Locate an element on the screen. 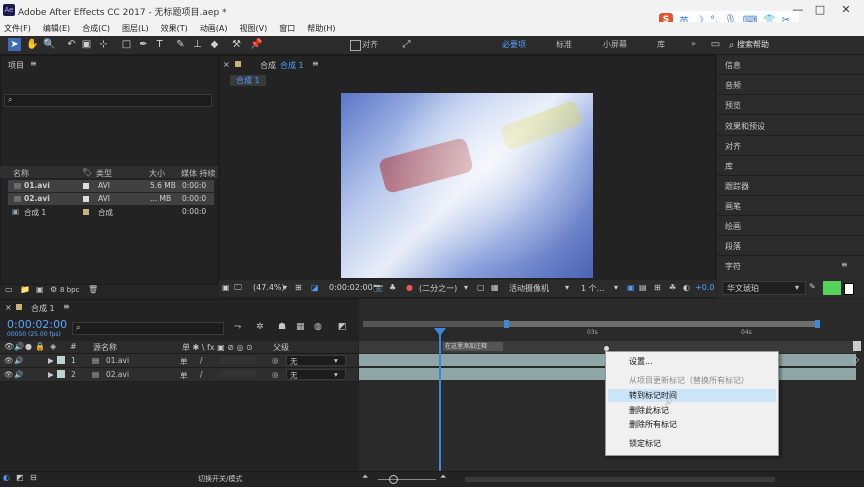 This screenshot has width=864, height=487. new-composition-icon: ▣ is located at coordinates (40, 289).